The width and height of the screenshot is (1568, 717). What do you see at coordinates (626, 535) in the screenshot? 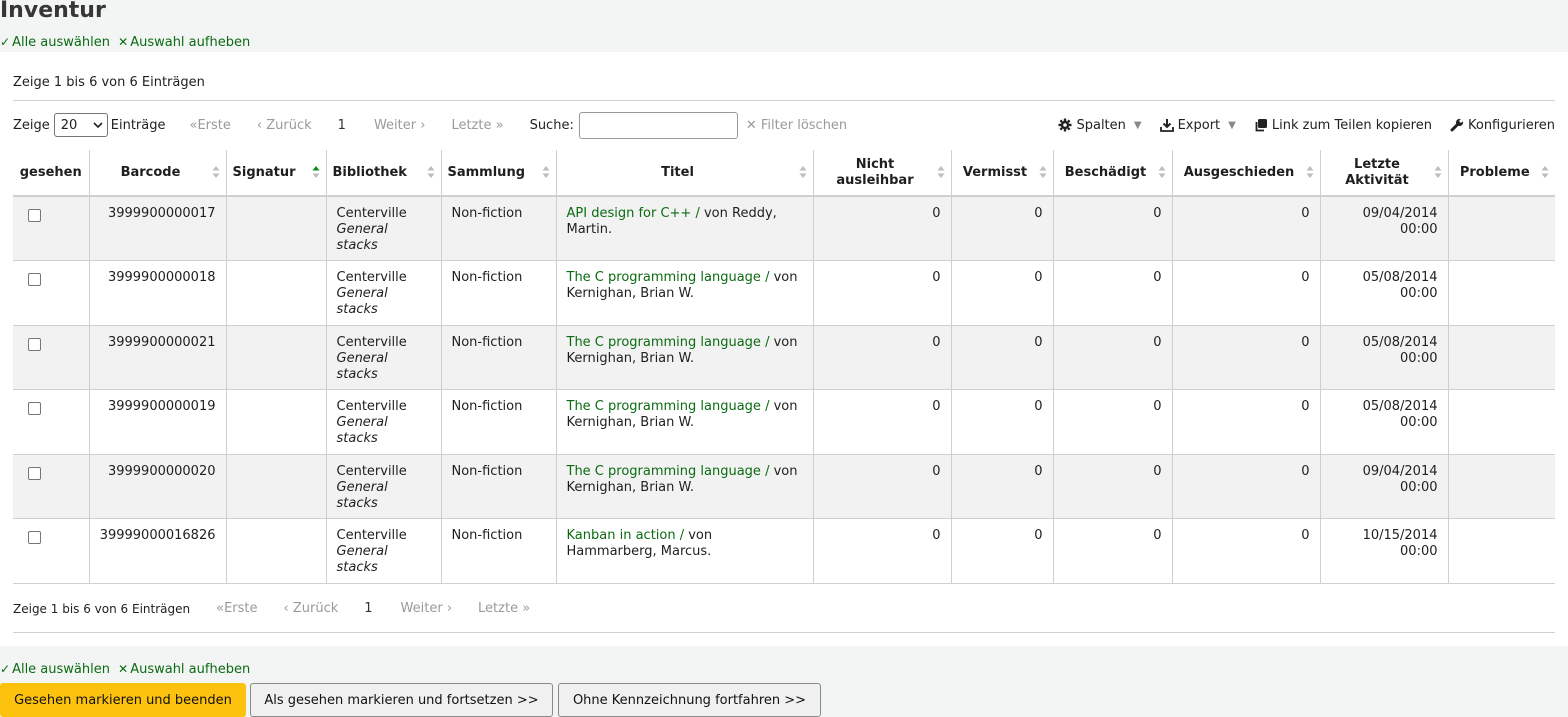
I see `title-link: Kanban in action /` at bounding box center [626, 535].